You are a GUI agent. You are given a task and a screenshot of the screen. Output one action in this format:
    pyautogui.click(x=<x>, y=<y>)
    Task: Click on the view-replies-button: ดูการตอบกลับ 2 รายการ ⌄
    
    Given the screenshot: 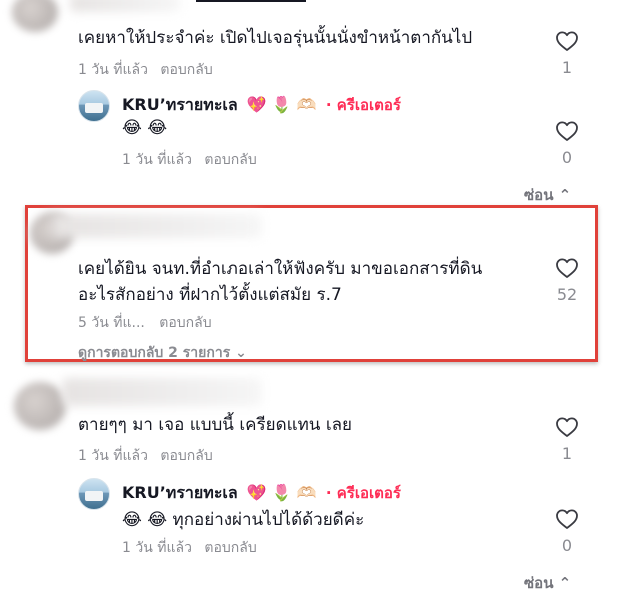 What is the action you would take?
    pyautogui.click(x=162, y=353)
    